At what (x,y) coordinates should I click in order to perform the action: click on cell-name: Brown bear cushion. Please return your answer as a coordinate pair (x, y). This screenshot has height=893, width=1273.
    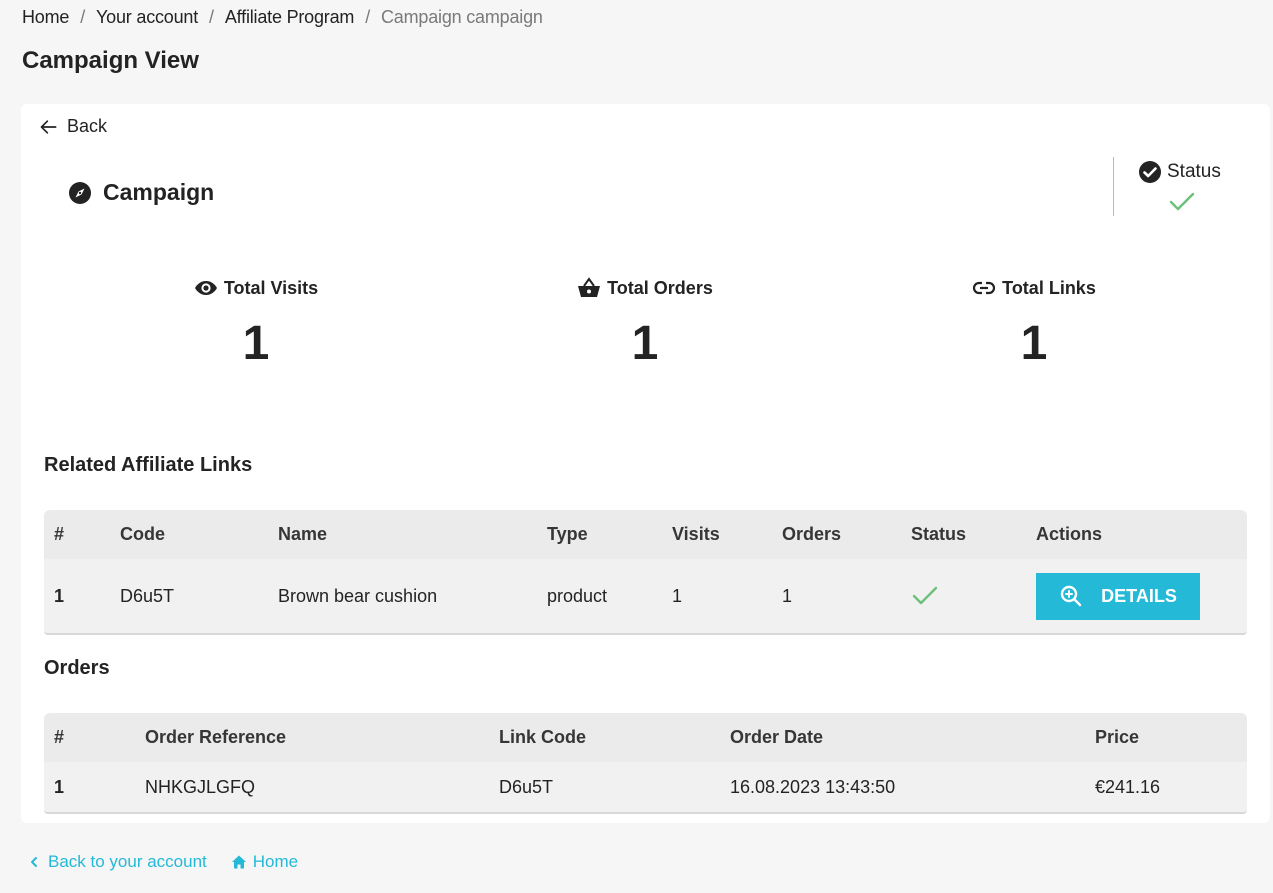
    Looking at the image, I should click on (402, 597).